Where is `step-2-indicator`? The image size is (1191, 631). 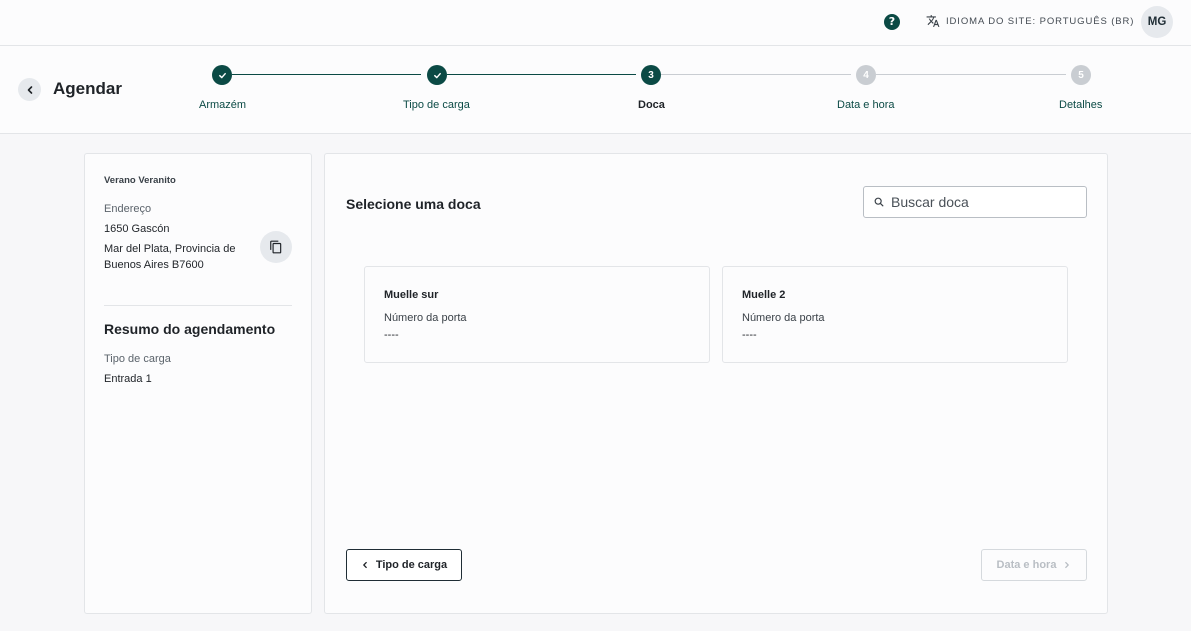 step-2-indicator is located at coordinates (437, 75).